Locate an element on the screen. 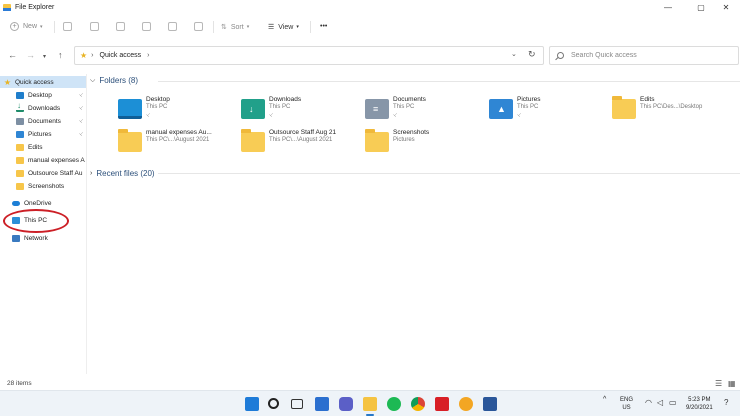 The width and height of the screenshot is (740, 416). quick-access-star-icon: ★ is located at coordinates (84, 55).